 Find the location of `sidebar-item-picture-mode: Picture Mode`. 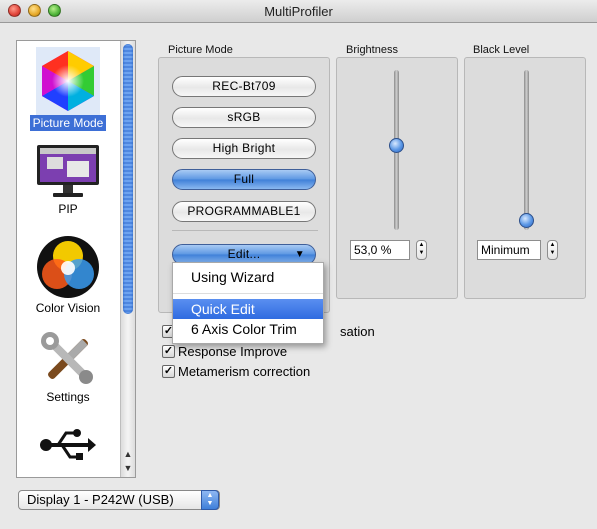

sidebar-item-picture-mode: Picture Mode is located at coordinates (68, 89).